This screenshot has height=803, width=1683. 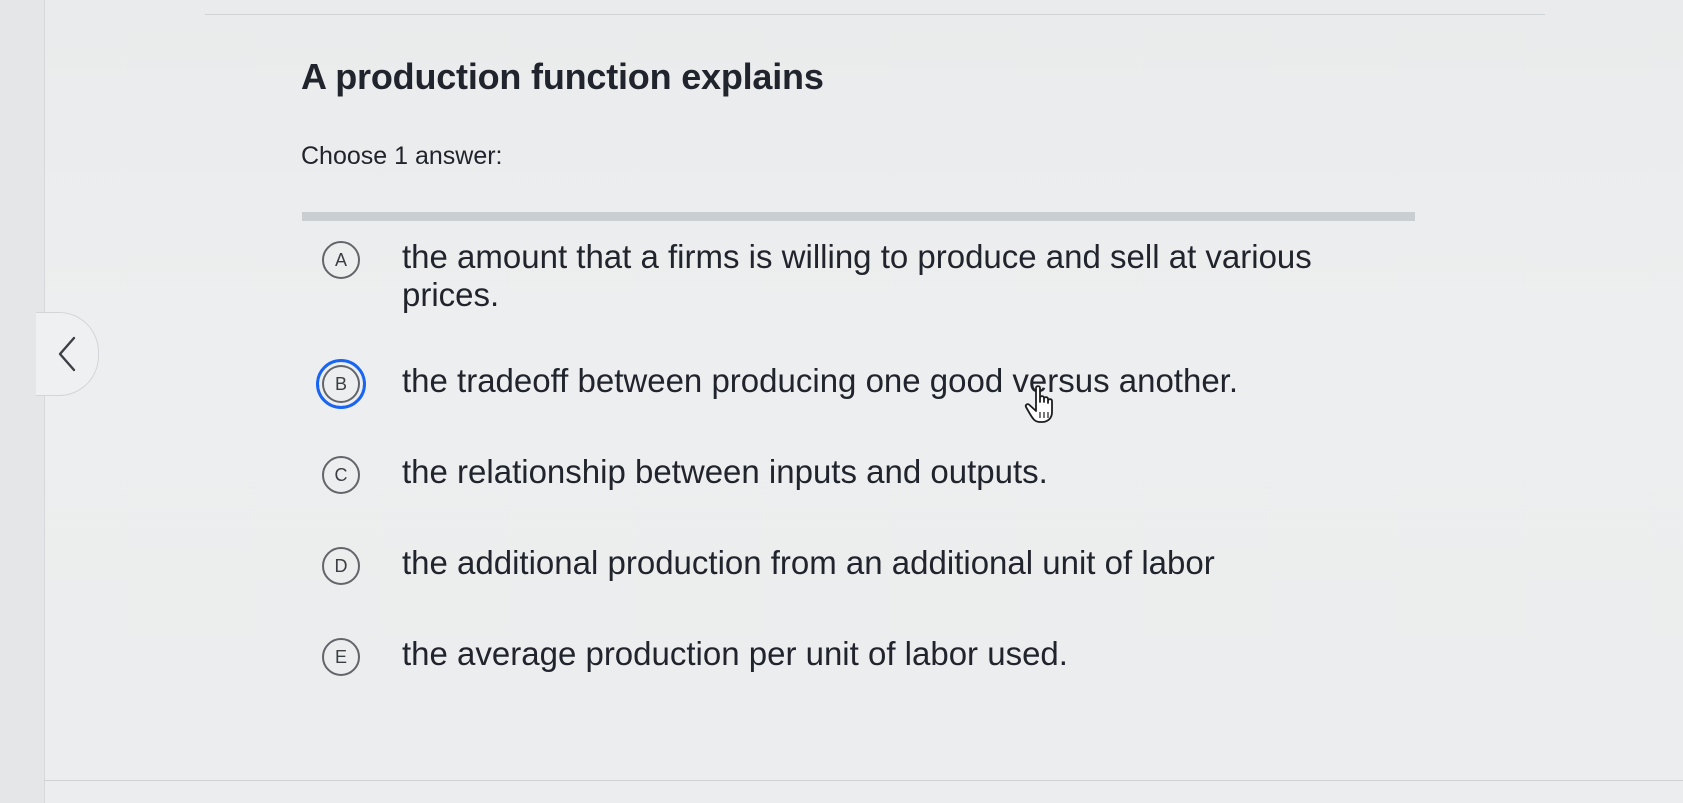 I want to click on choices-divider, so click(x=858, y=216).